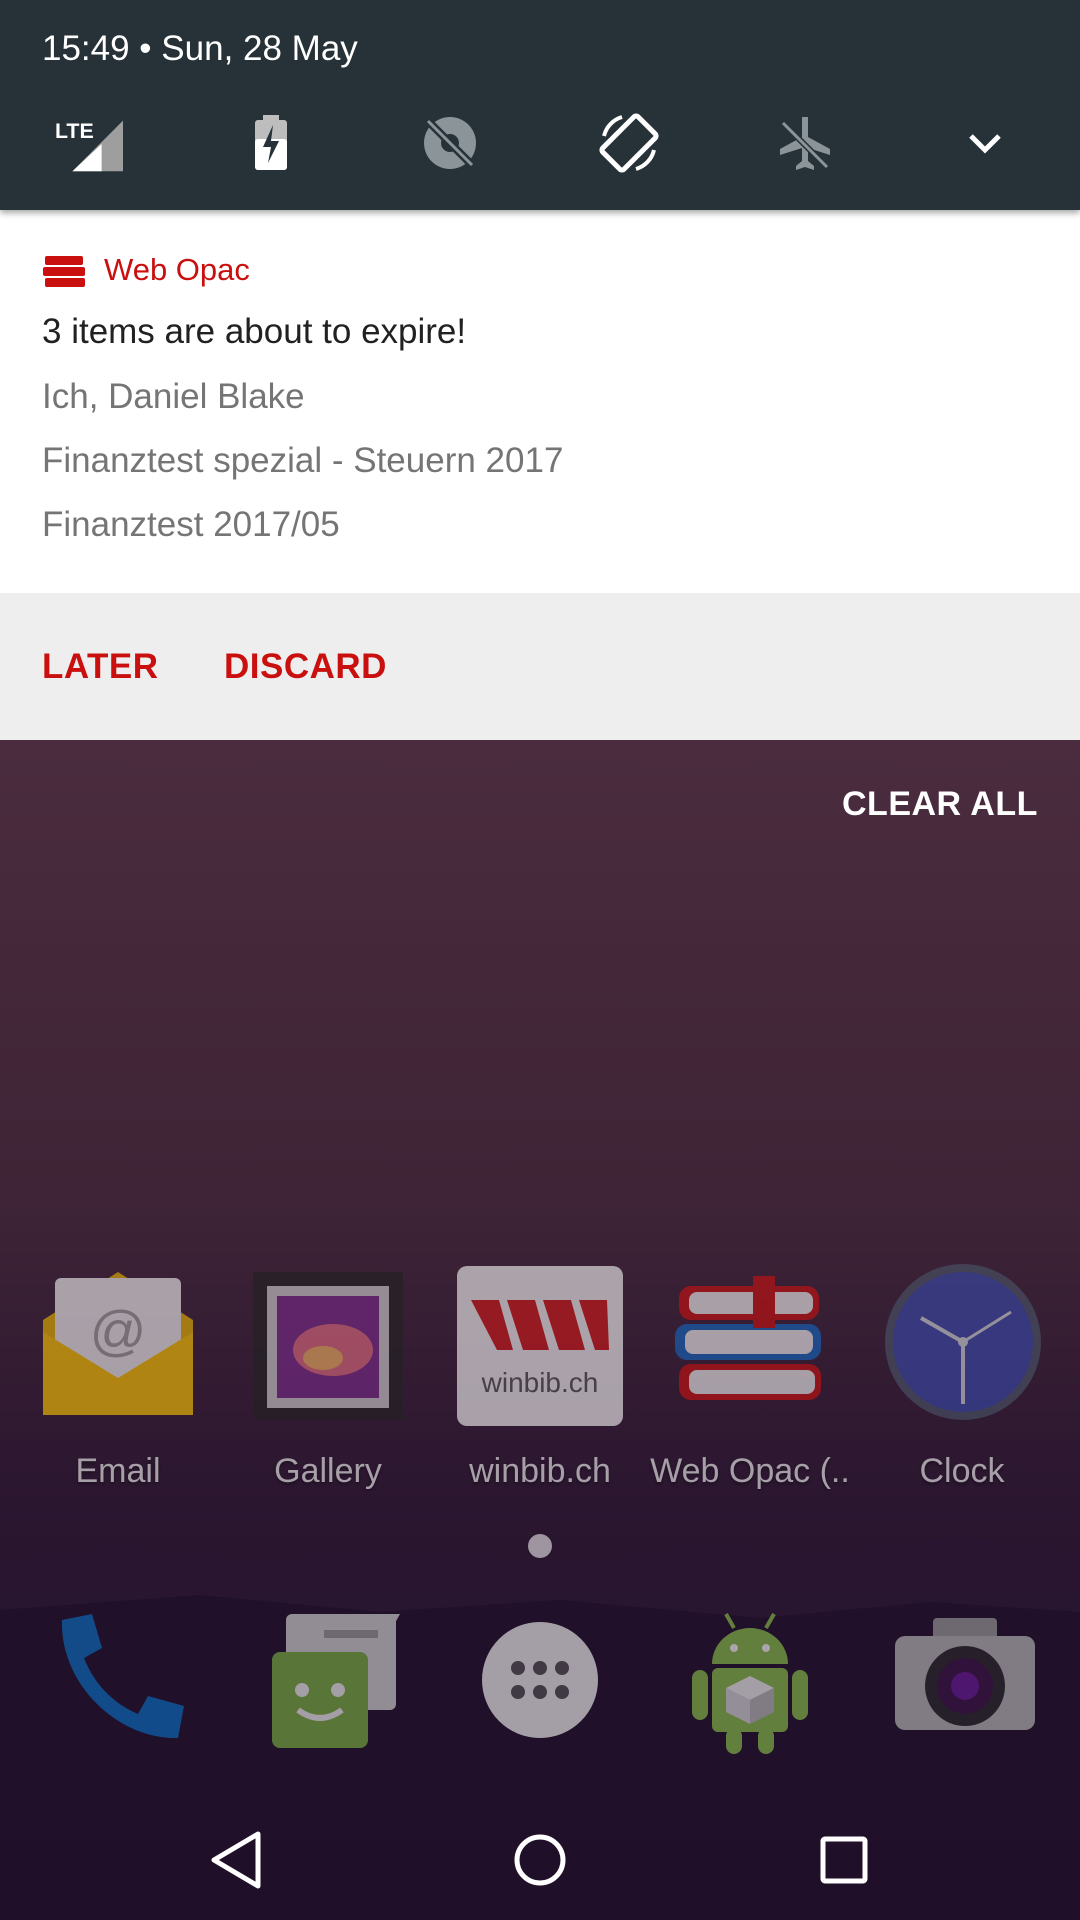  What do you see at coordinates (750, 1680) in the screenshot?
I see `android-icon` at bounding box center [750, 1680].